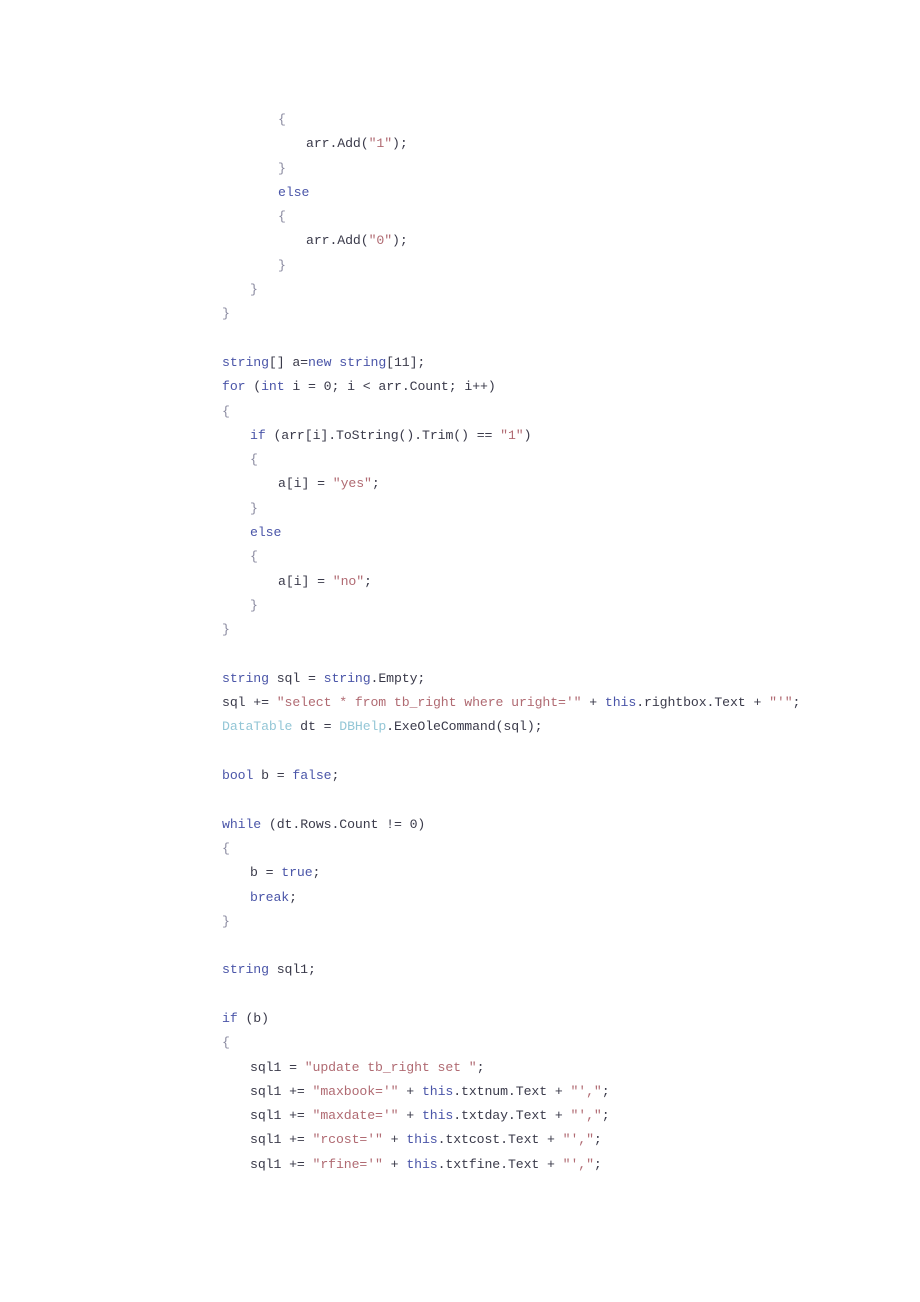 The height and width of the screenshot is (1302, 920). I want to click on code-line: if (b), so click(245, 1018).